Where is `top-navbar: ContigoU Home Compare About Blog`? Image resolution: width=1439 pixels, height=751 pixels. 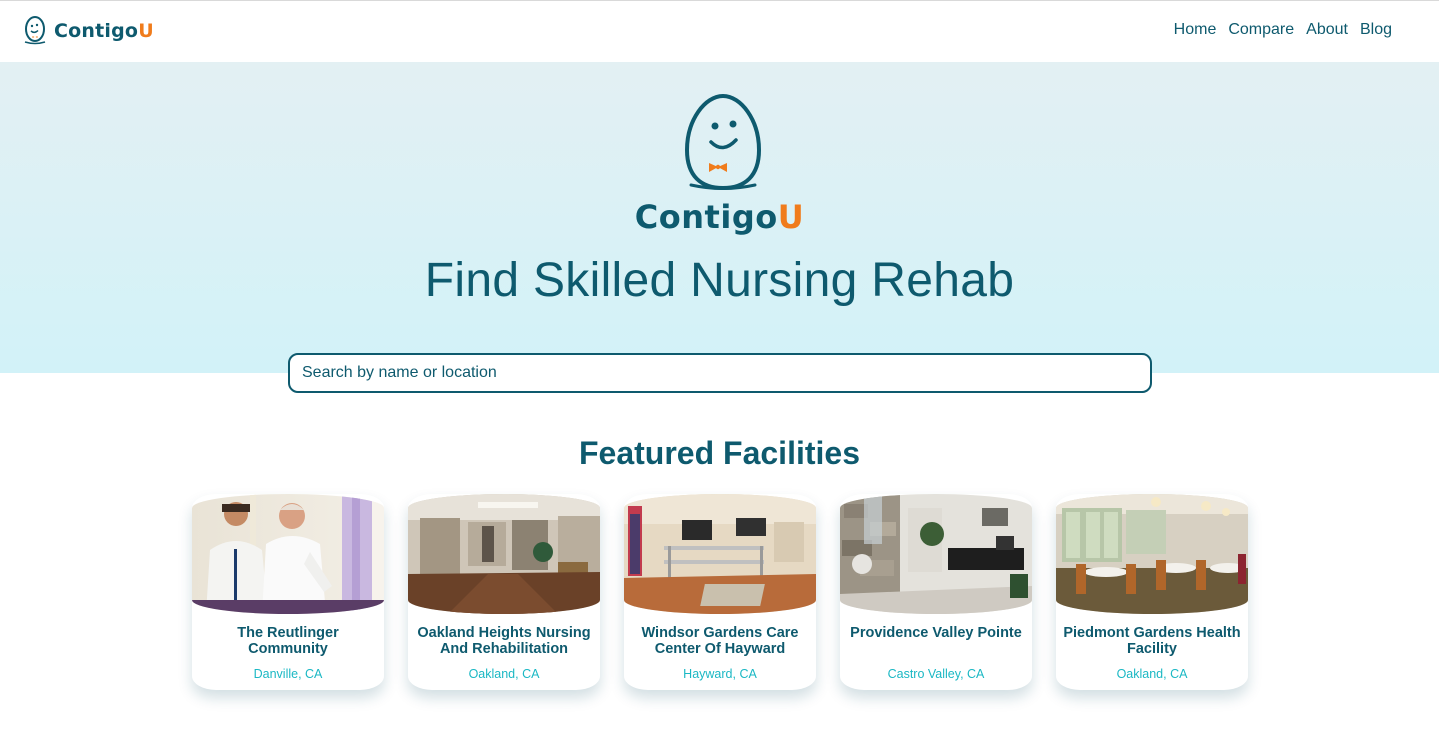
top-navbar: ContigoU Home Compare About Blog is located at coordinates (719, 31).